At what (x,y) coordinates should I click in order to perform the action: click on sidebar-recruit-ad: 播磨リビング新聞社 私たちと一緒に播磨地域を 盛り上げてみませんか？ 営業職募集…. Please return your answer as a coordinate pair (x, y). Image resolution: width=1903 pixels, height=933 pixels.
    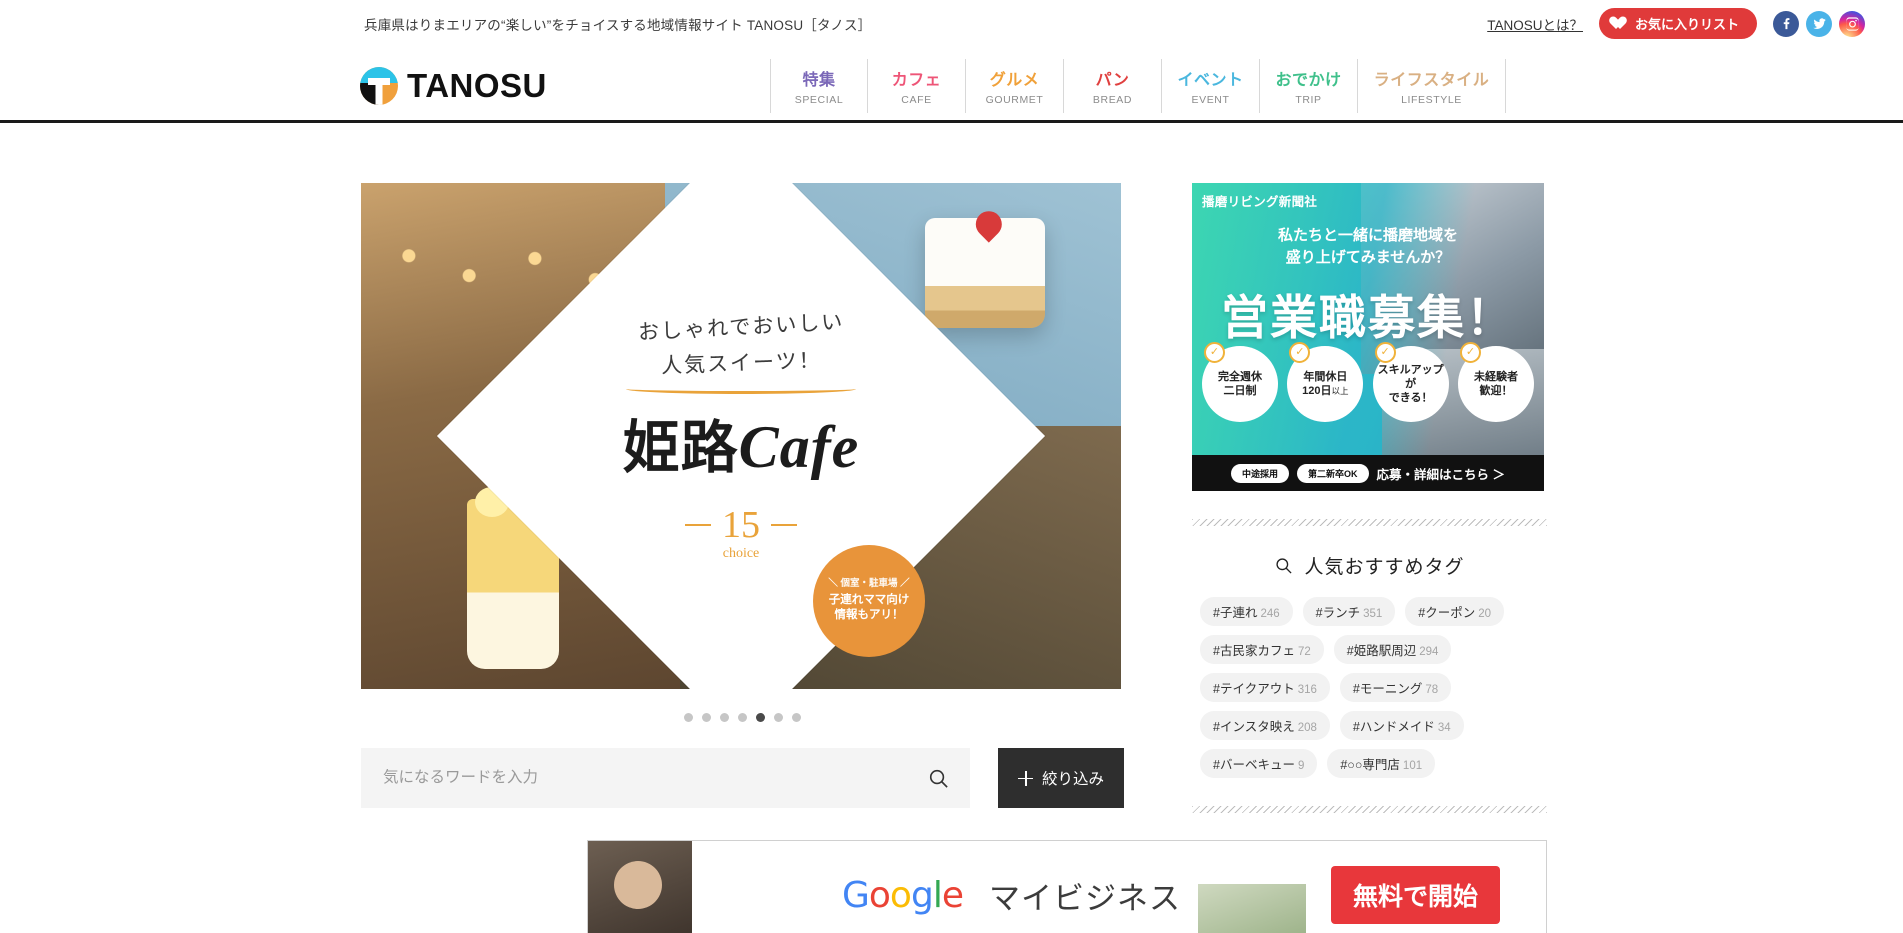
    Looking at the image, I should click on (1368, 337).